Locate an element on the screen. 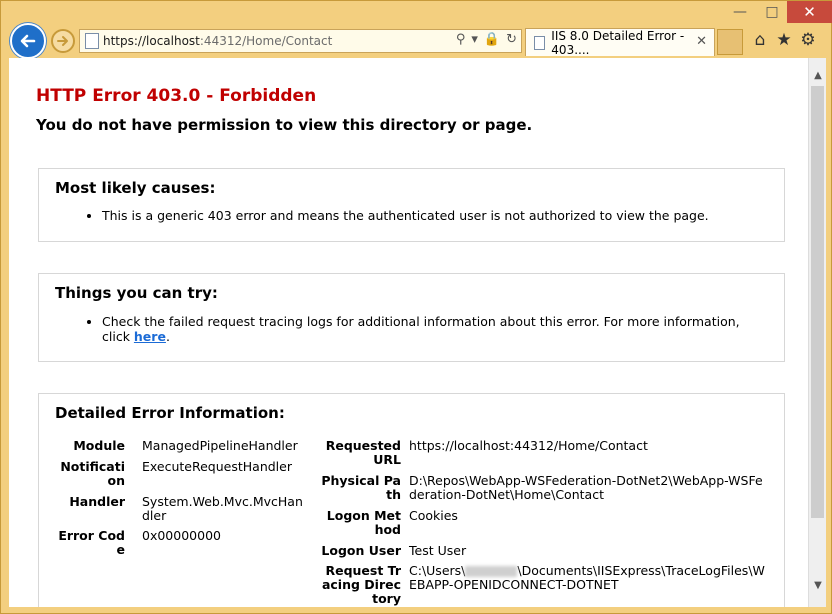 This screenshot has height=614, width=832. error-title: HTTP Error 403.0 - Forbidden is located at coordinates (176, 96).